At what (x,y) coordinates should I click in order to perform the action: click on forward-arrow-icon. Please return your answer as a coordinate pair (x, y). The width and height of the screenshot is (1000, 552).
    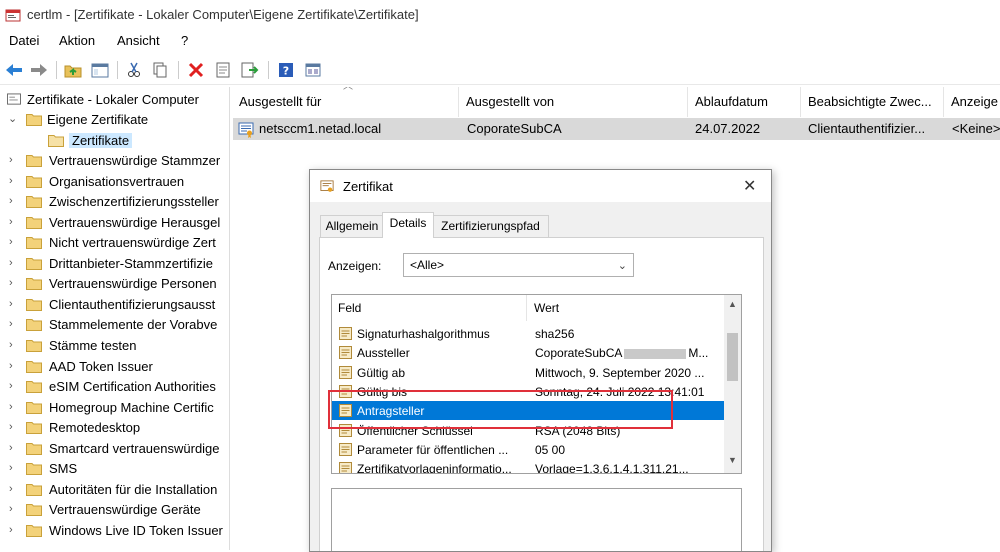
    Looking at the image, I should click on (39, 70).